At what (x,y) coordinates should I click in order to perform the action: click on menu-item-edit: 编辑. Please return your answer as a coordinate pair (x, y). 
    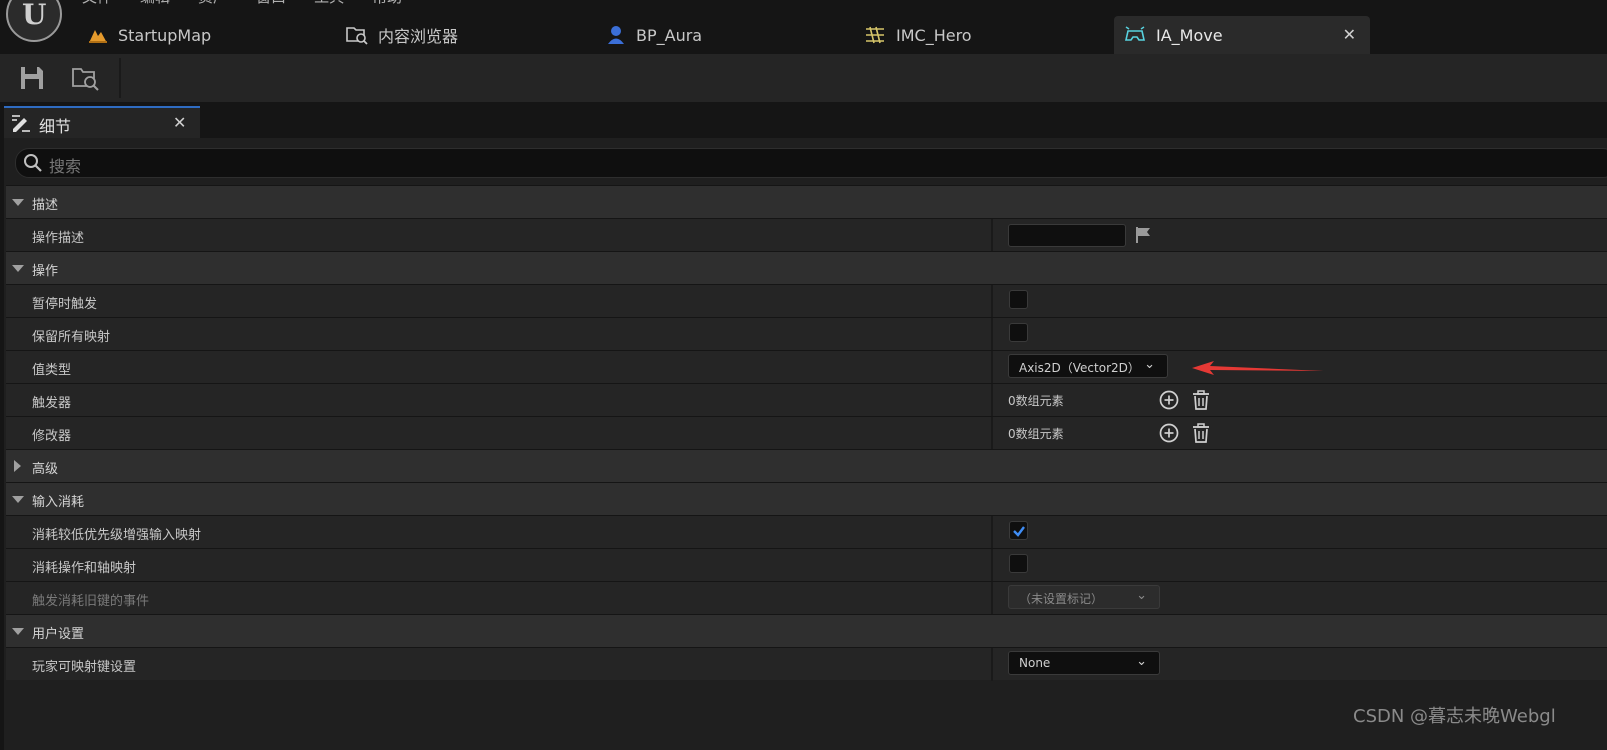
    Looking at the image, I should click on (155, 4).